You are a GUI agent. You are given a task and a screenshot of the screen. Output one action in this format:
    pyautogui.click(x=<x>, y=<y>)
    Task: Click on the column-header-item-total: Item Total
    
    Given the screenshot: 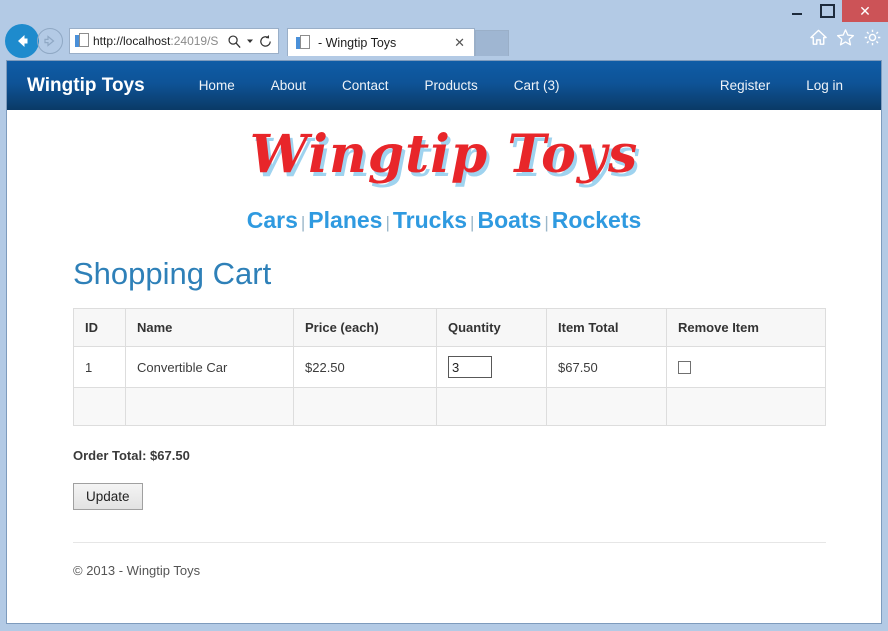 What is the action you would take?
    pyautogui.click(x=606, y=327)
    